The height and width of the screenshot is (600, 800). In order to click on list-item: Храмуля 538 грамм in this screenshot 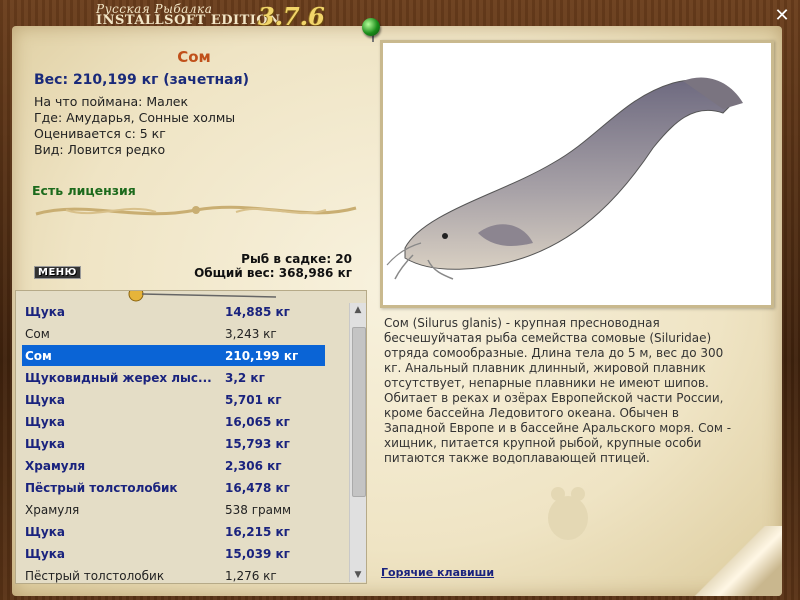, I will do `click(173, 509)`.